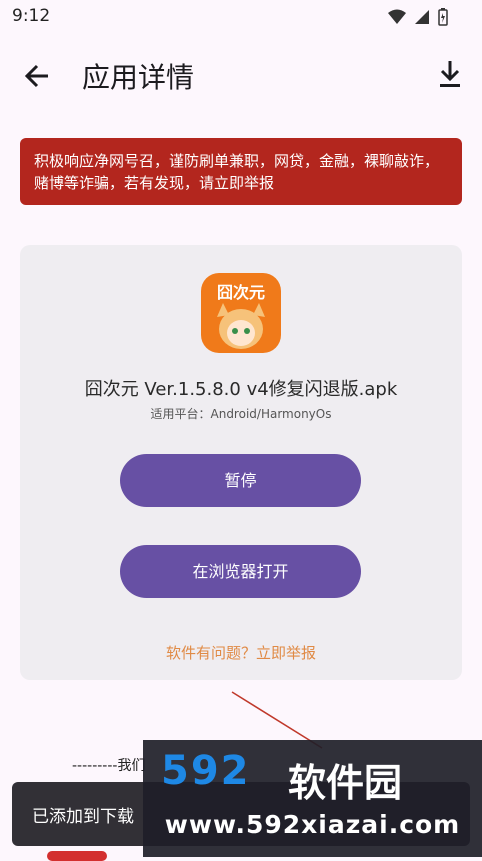 The image size is (482, 861). I want to click on watermark-number: 592, so click(206, 771).